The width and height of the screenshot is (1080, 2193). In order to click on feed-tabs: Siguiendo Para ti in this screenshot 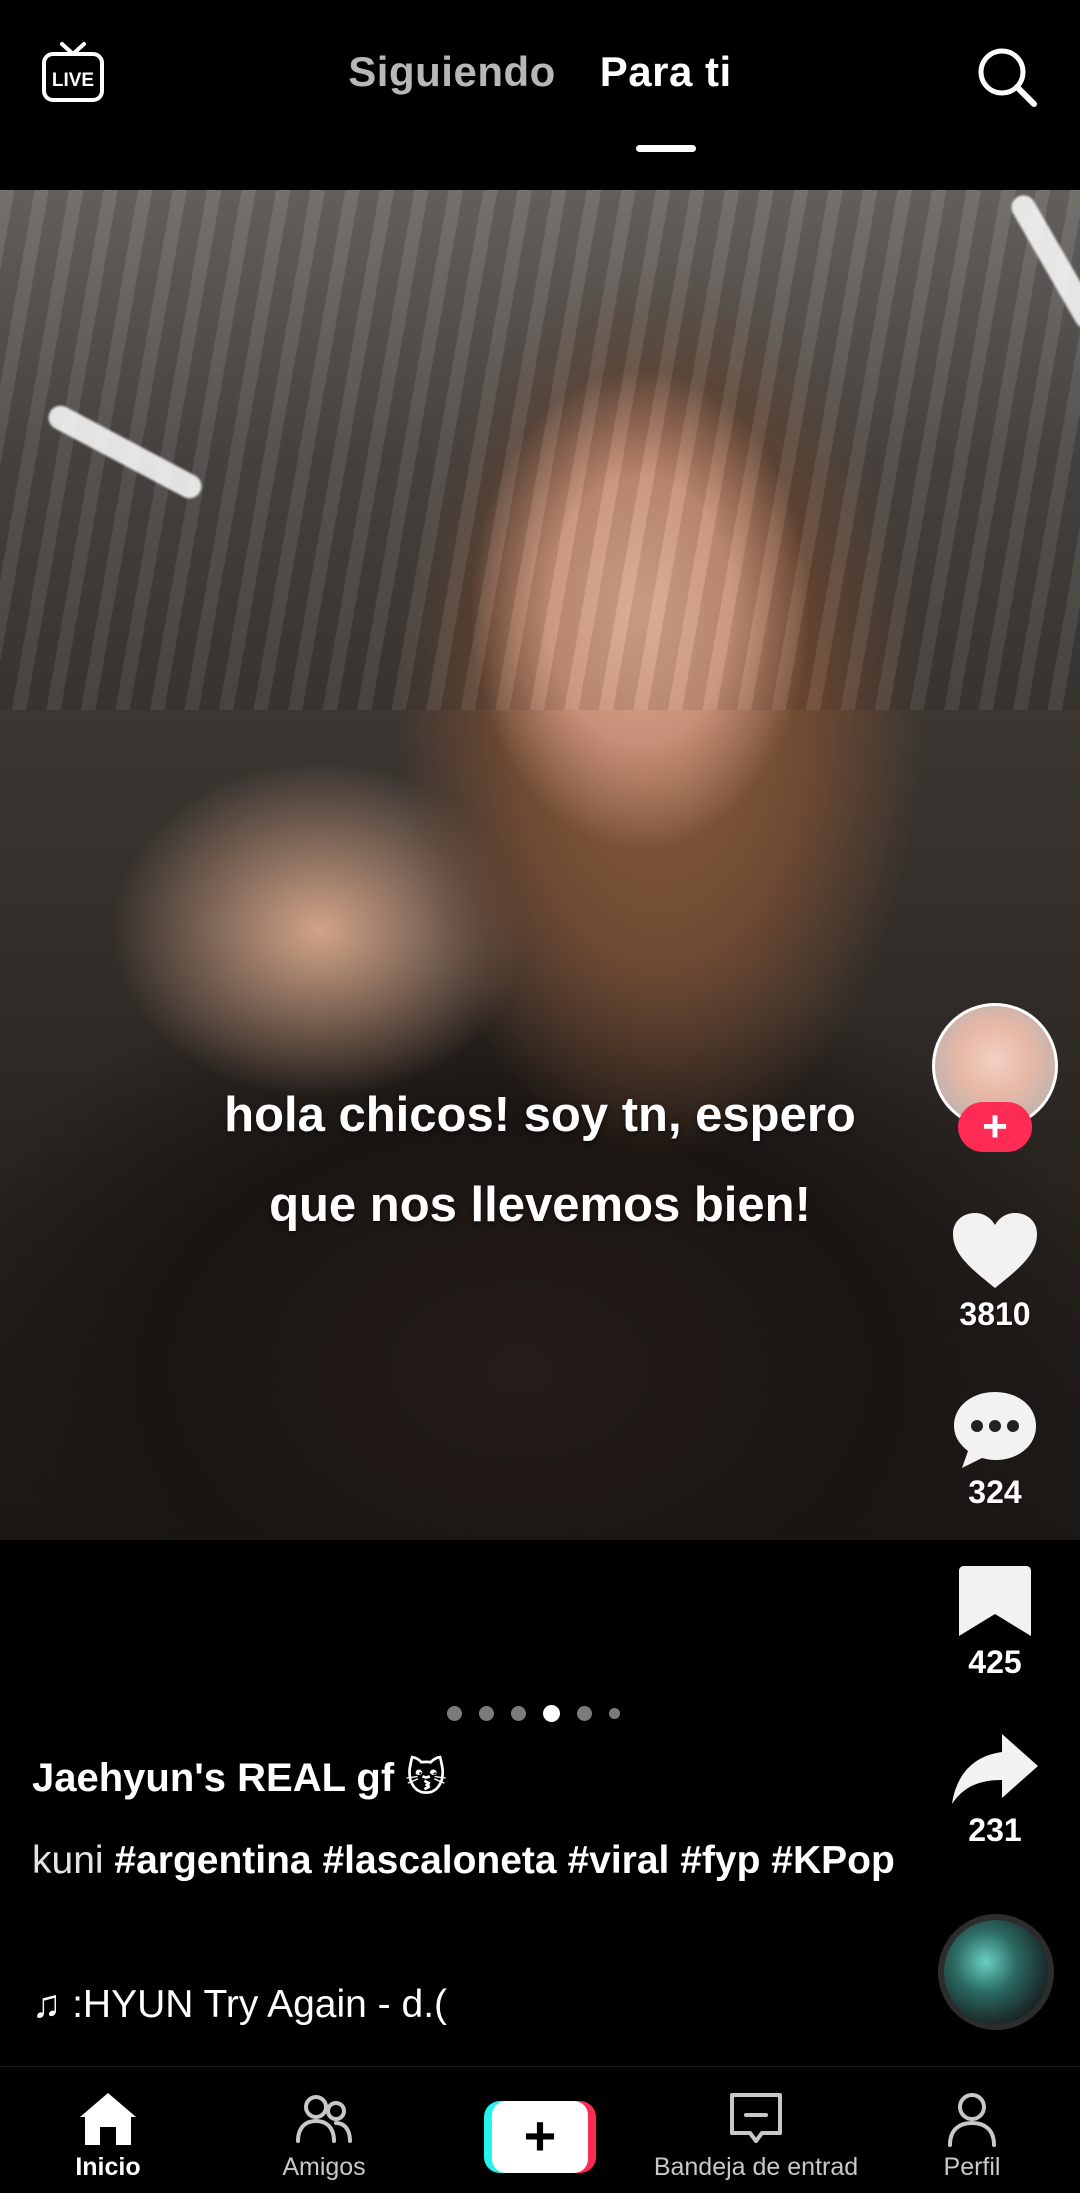, I will do `click(540, 72)`.